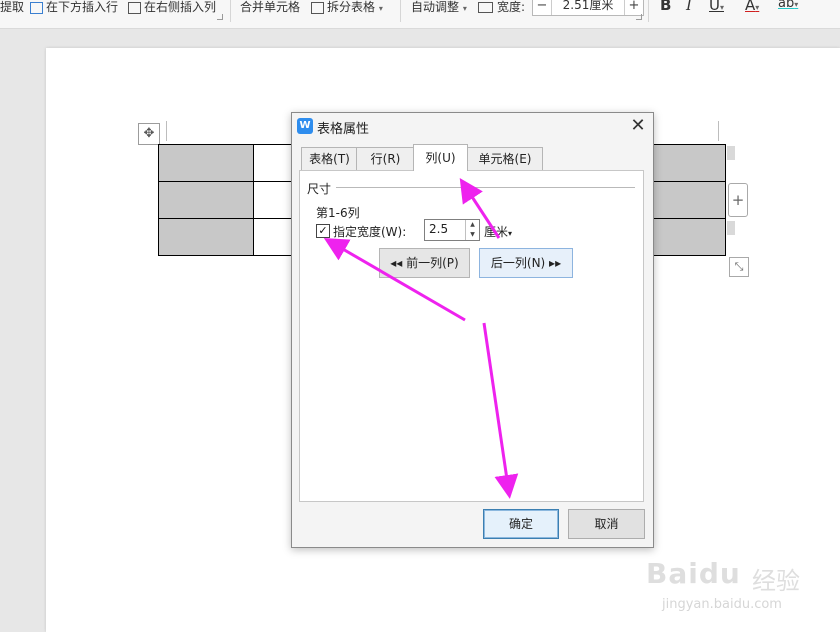  I want to click on plus-icon: +, so click(738, 200).